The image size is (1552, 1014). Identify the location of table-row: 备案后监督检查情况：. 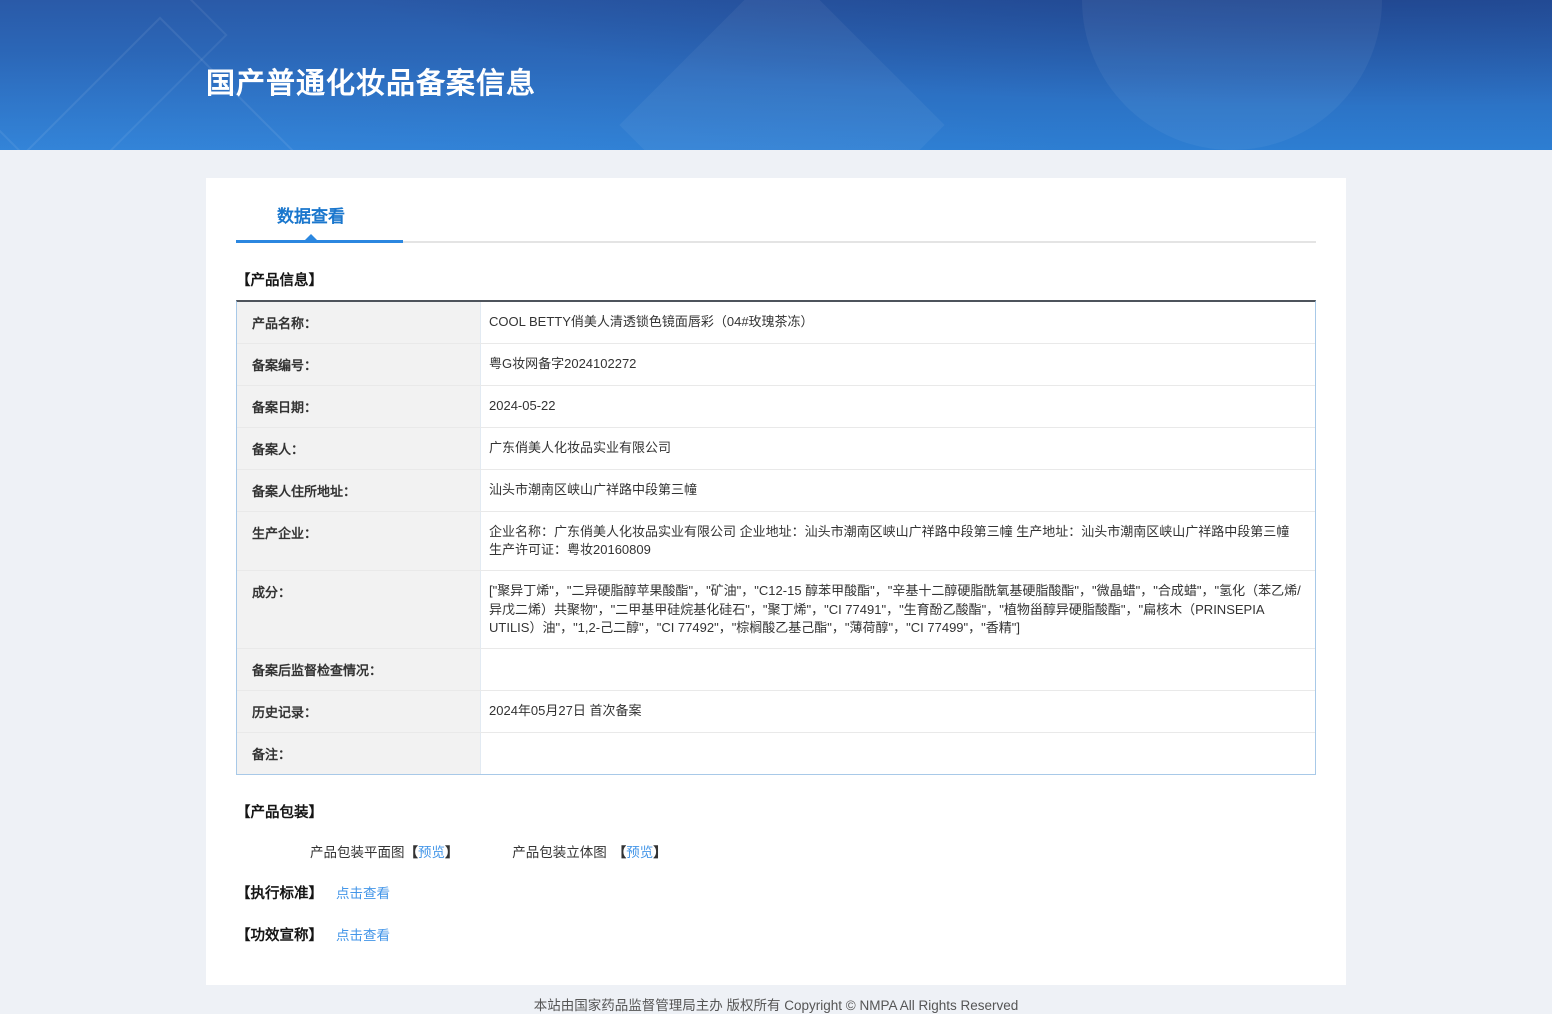
(776, 669).